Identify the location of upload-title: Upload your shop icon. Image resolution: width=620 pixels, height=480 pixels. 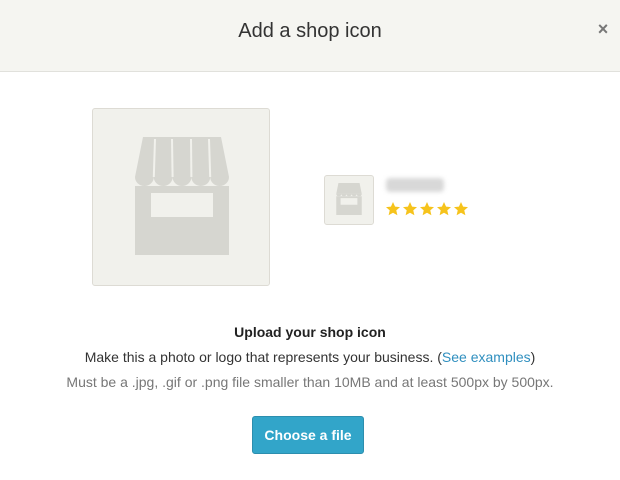
(310, 332).